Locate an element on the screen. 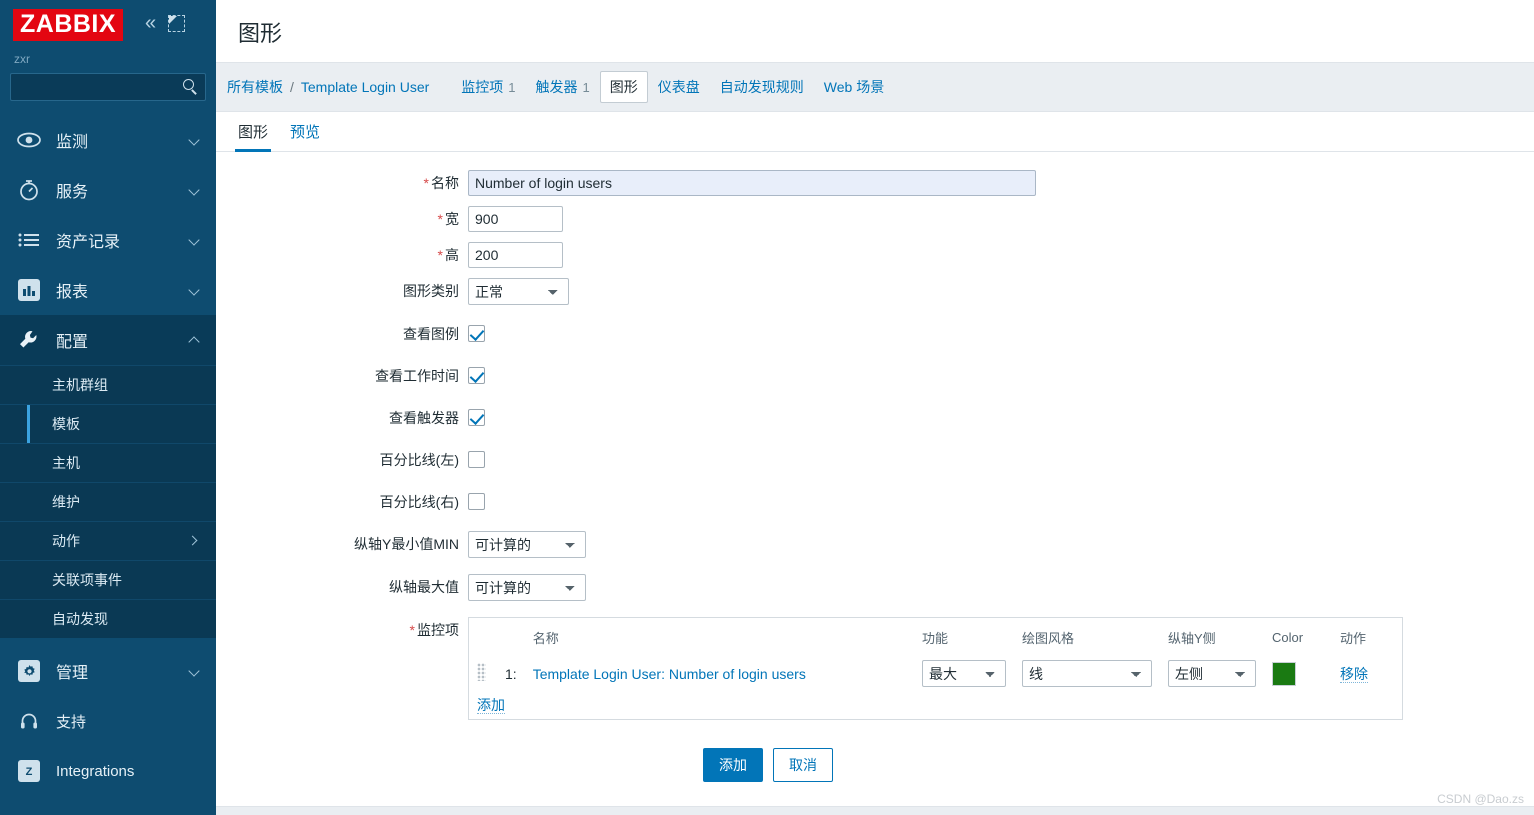 Image resolution: width=1534 pixels, height=815 pixels. item-color-swatch is located at coordinates (1284, 673).